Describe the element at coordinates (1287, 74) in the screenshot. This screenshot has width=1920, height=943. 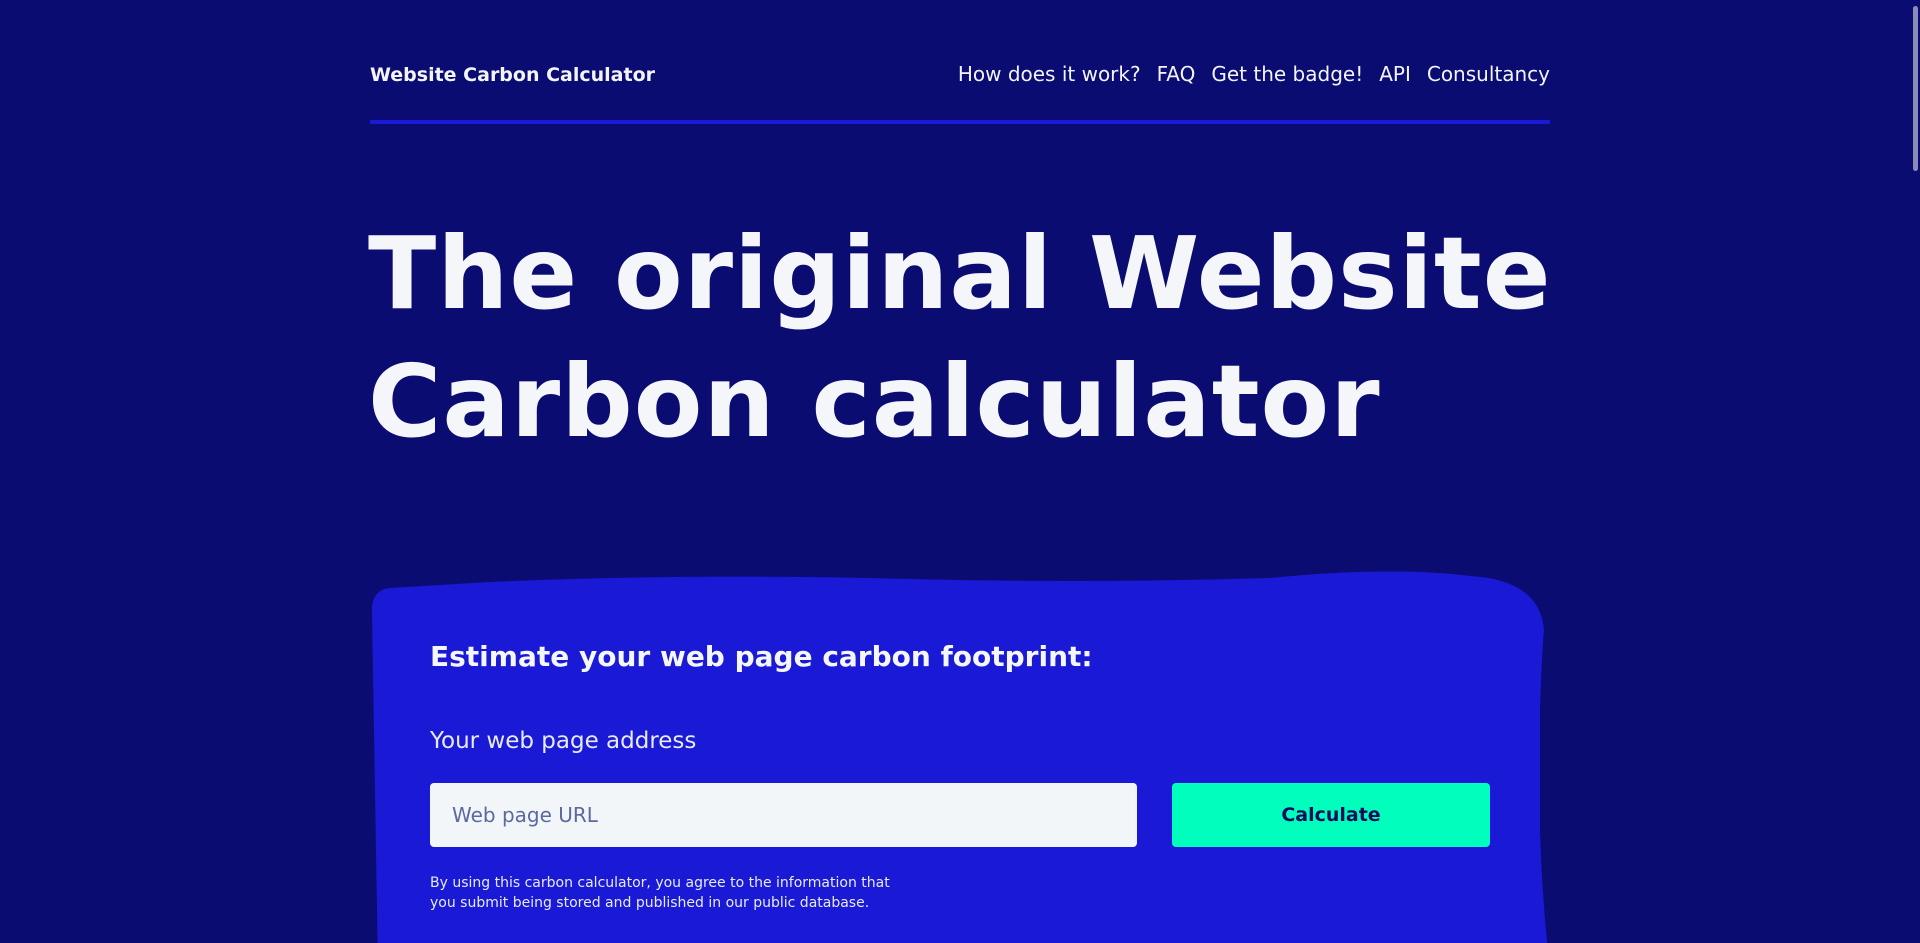
I see `nav-link-badge: Get the badge!` at that location.